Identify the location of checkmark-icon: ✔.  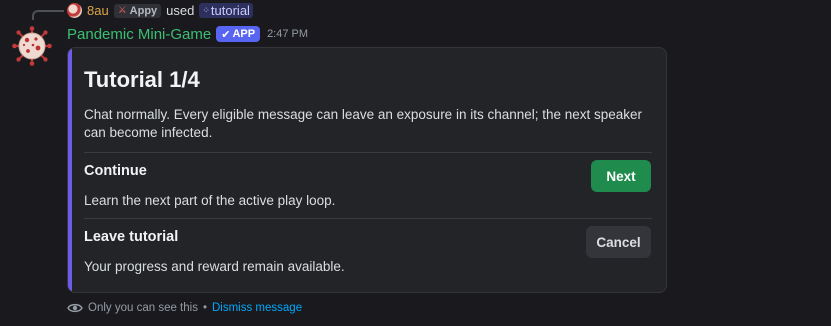
(226, 34).